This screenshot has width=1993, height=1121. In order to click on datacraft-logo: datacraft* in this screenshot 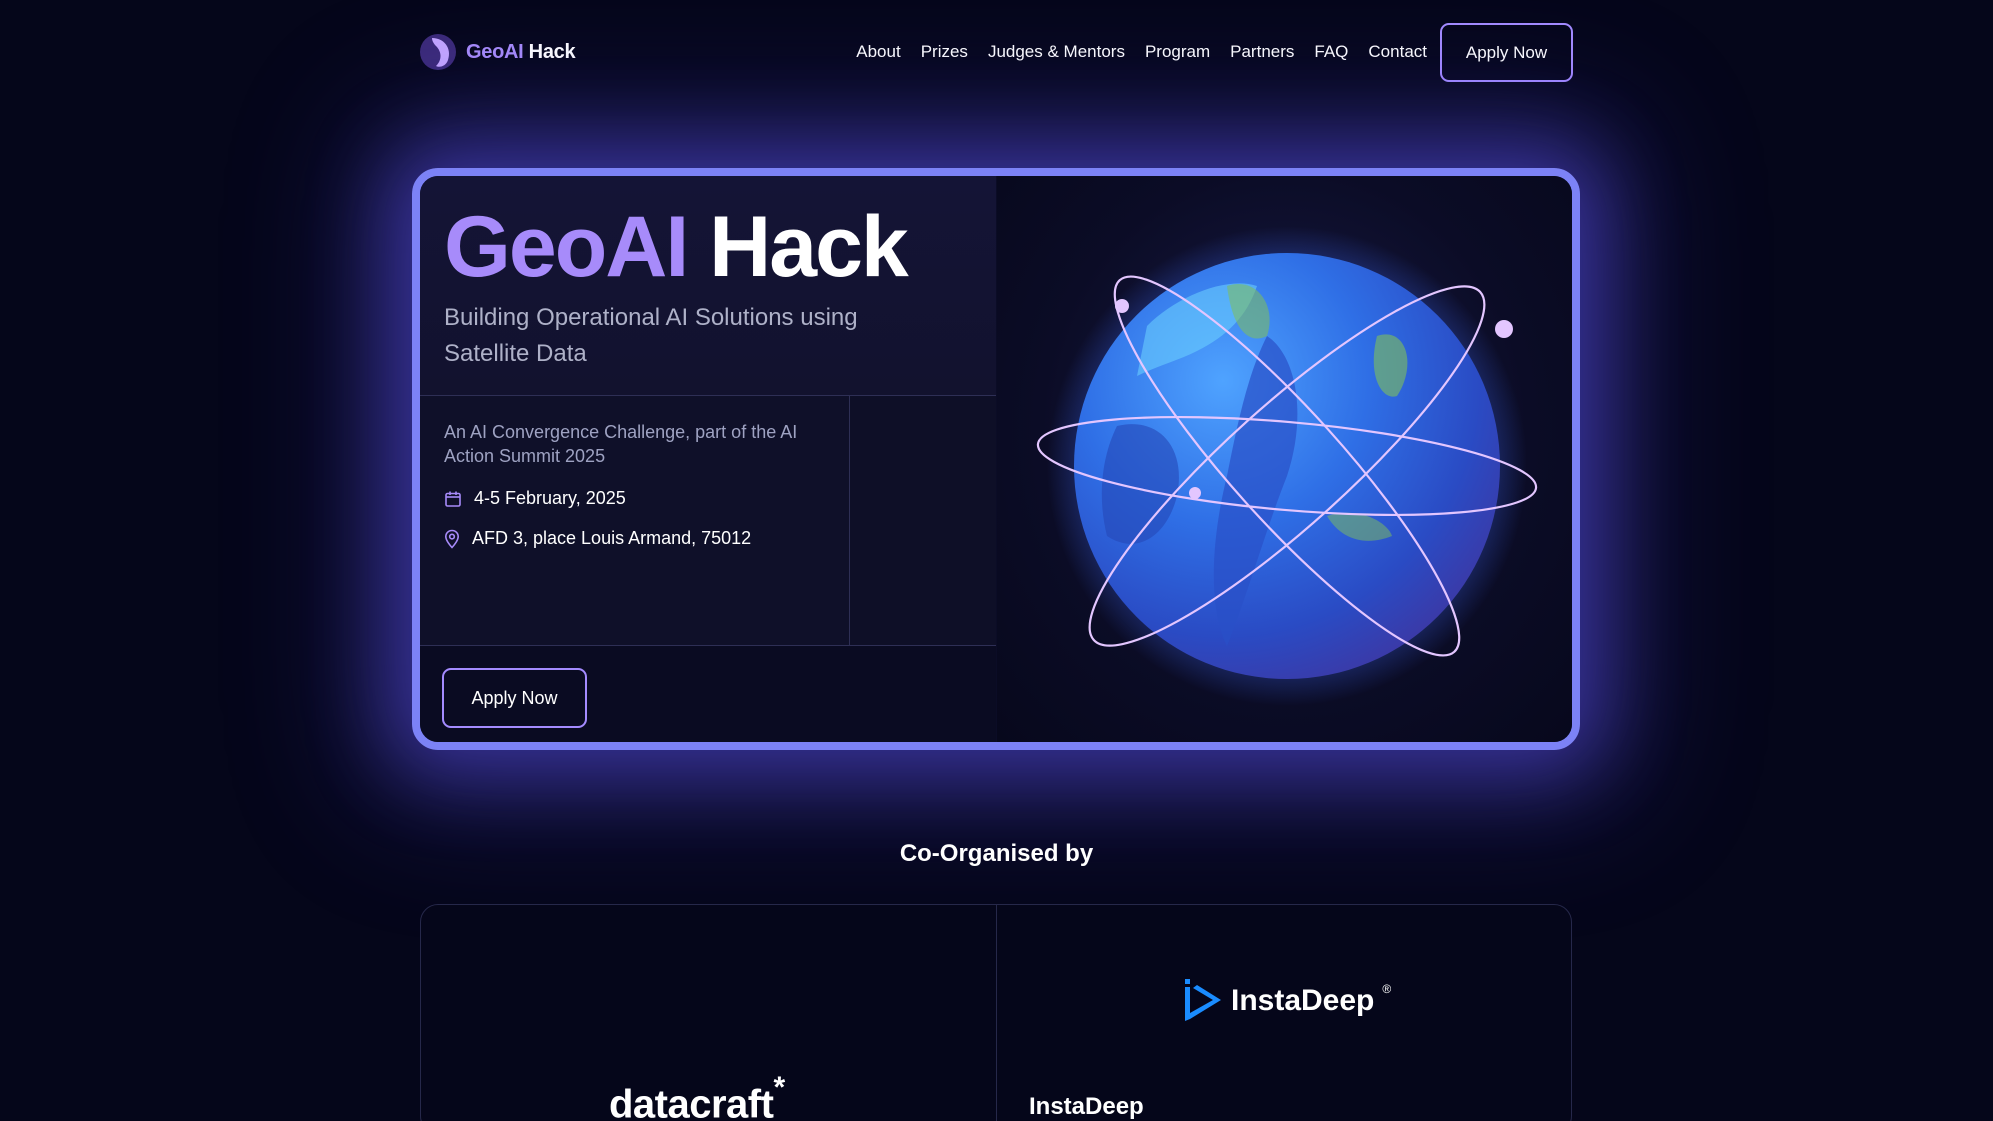, I will do `click(697, 1096)`.